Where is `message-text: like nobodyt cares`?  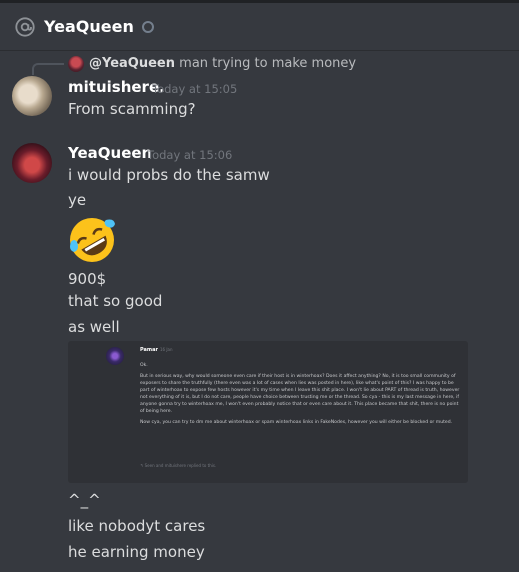 message-text: like nobodyt cares is located at coordinates (137, 526).